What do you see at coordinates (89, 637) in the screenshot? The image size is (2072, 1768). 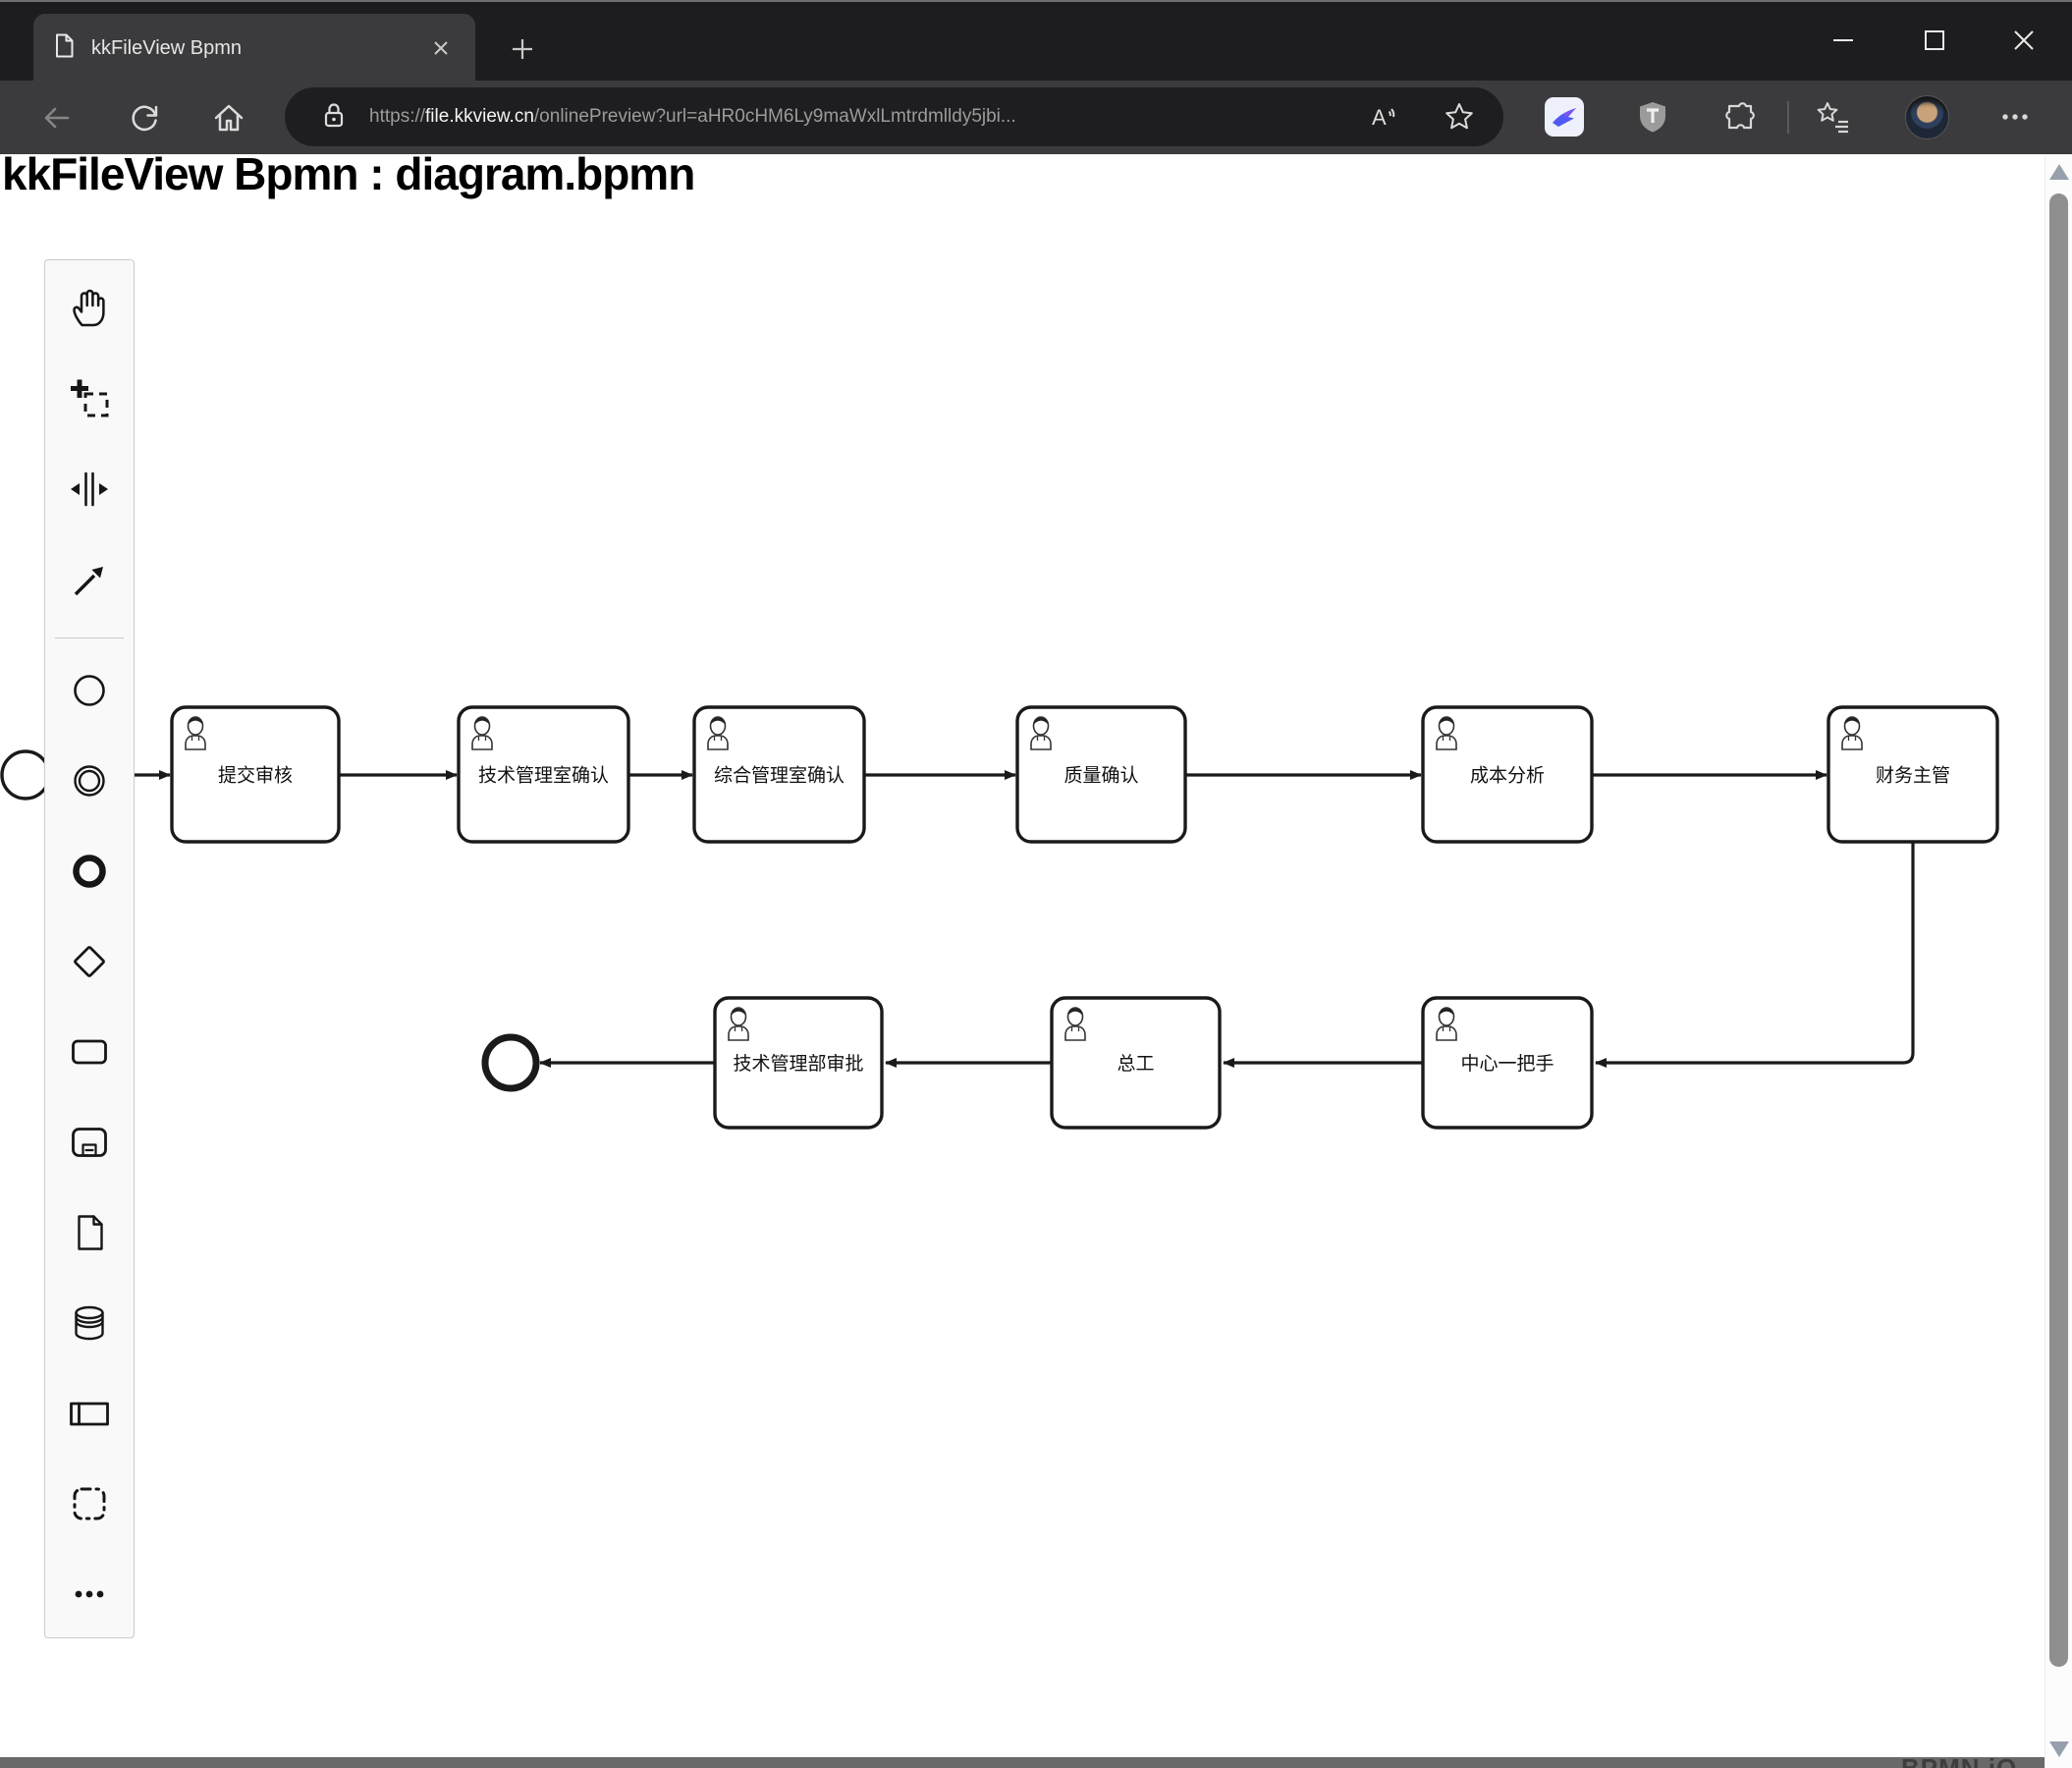 I see `palette-separator` at bounding box center [89, 637].